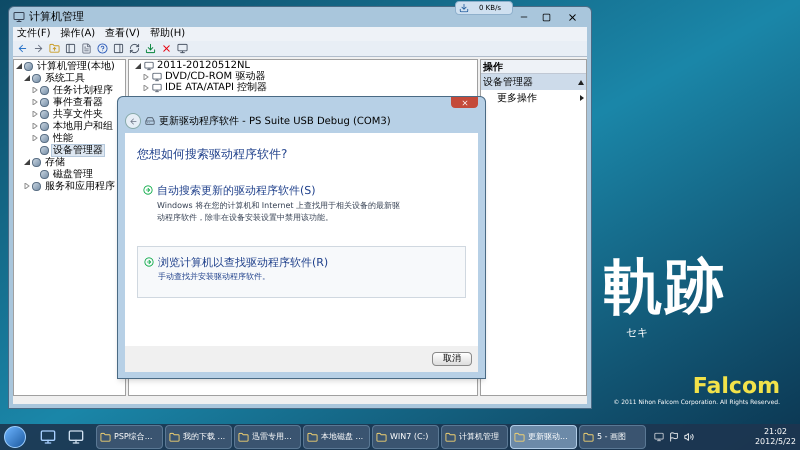 This screenshot has height=450, width=800. What do you see at coordinates (533, 67) in the screenshot?
I see `actions-header: 操作` at bounding box center [533, 67].